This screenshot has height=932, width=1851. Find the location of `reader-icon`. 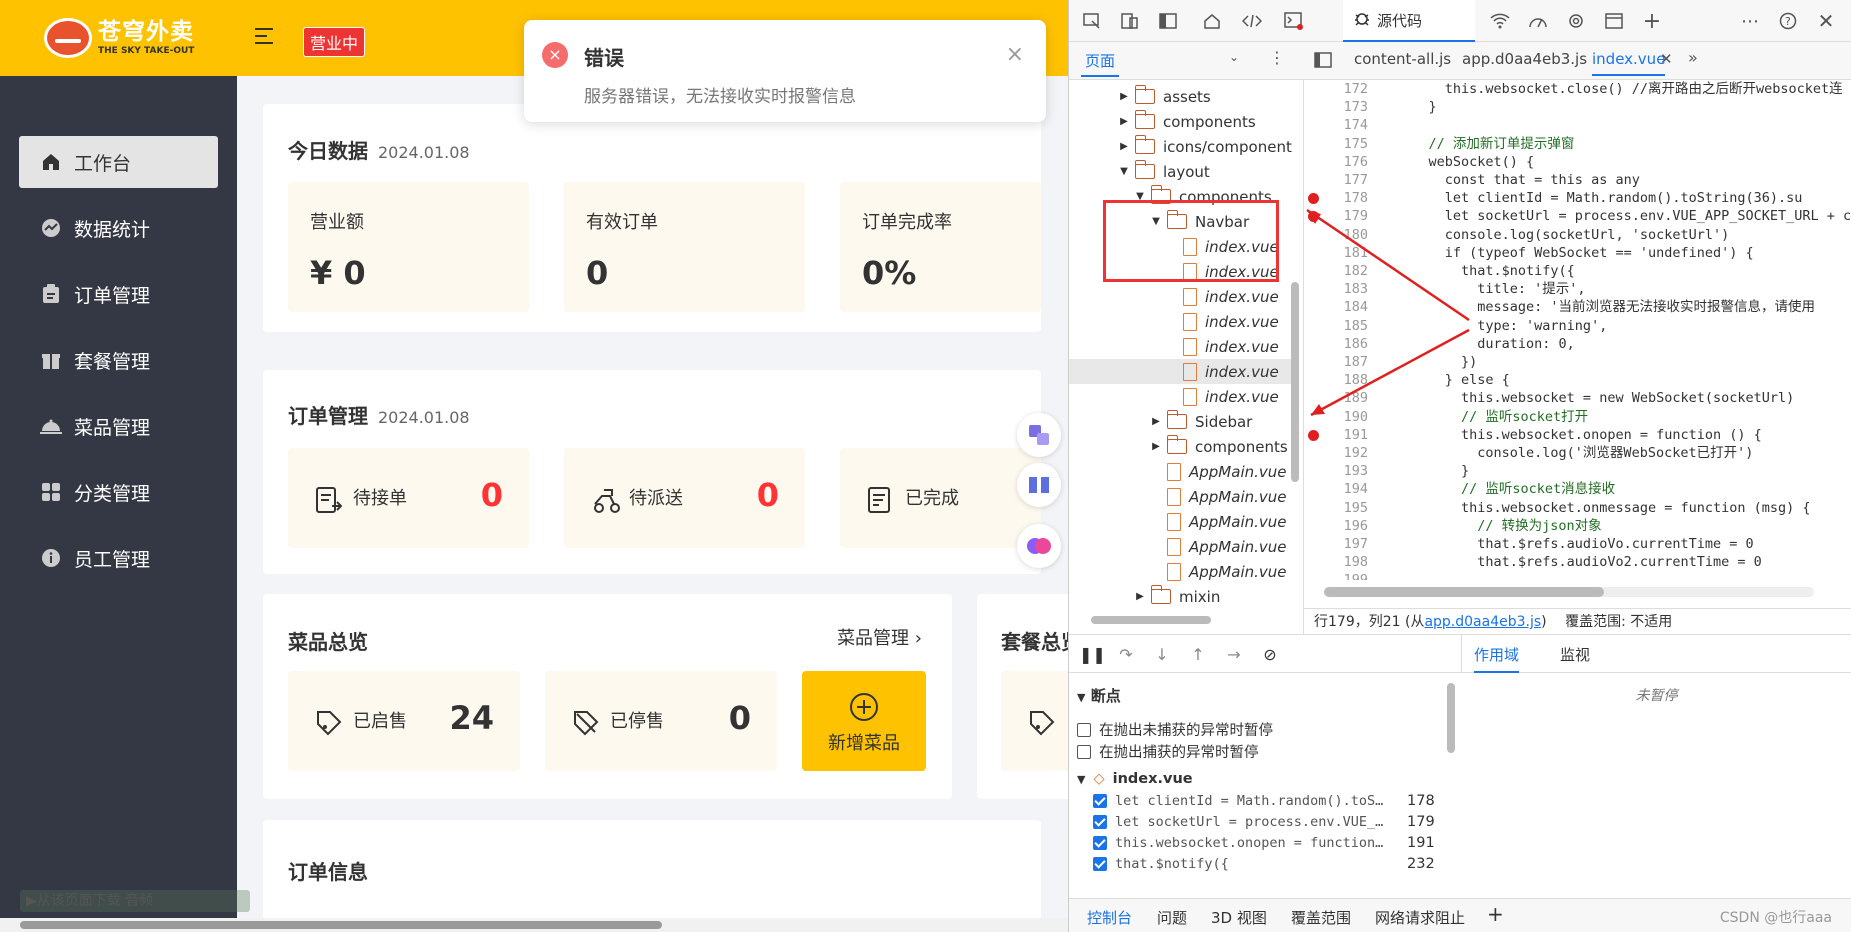

reader-icon is located at coordinates (1039, 485).